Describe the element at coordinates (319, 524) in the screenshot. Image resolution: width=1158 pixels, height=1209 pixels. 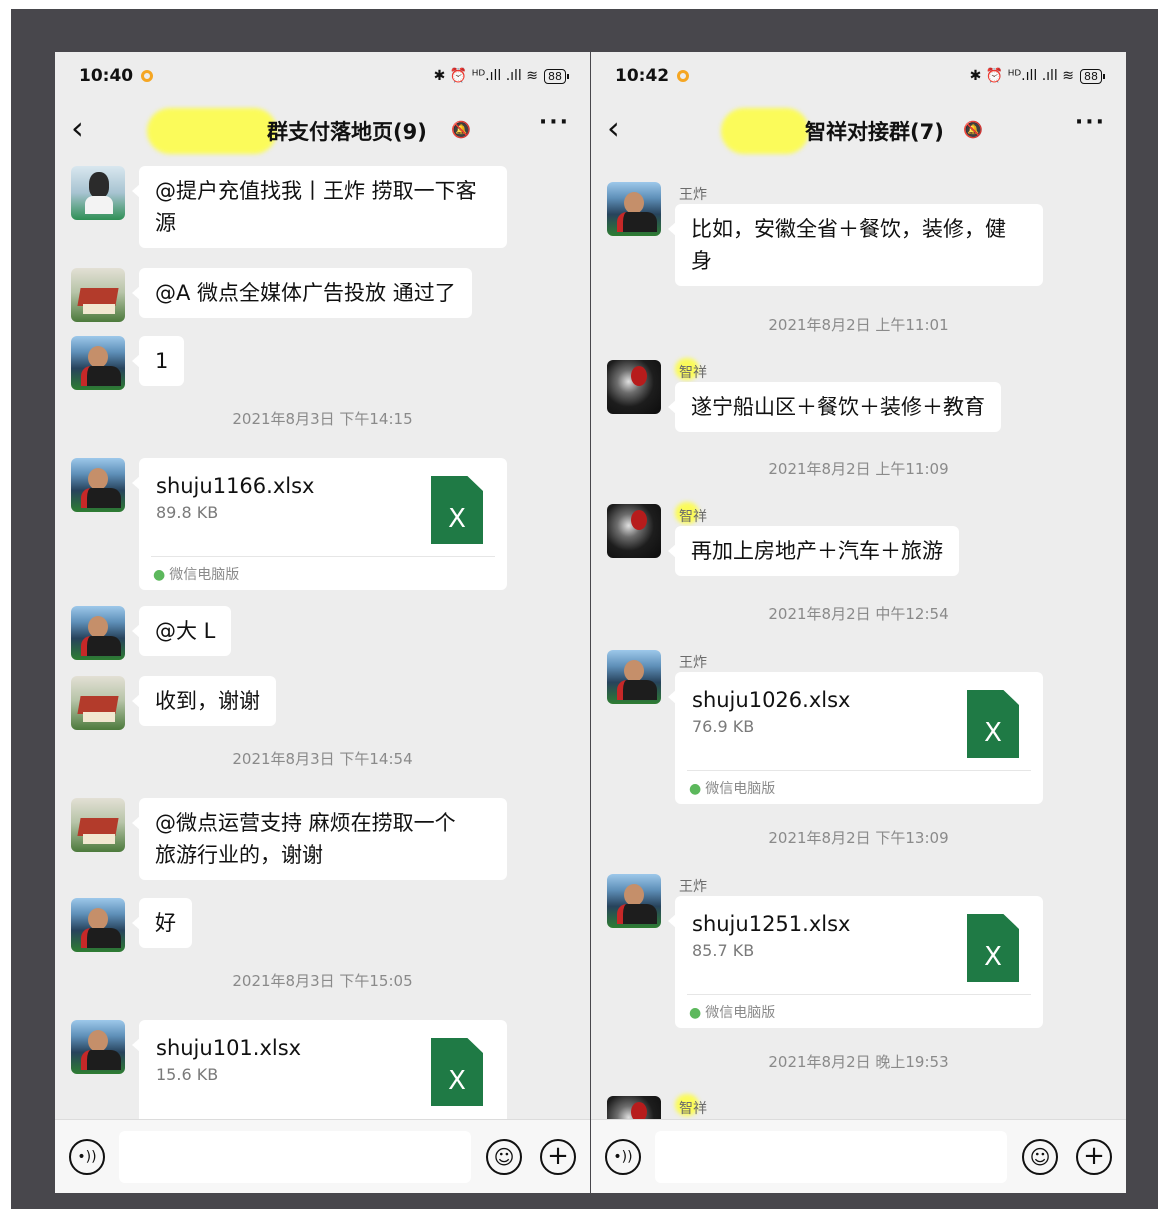
I see `file-card: shuju1166.xlsx 89.8 KB X ● 微信电脑版` at that location.